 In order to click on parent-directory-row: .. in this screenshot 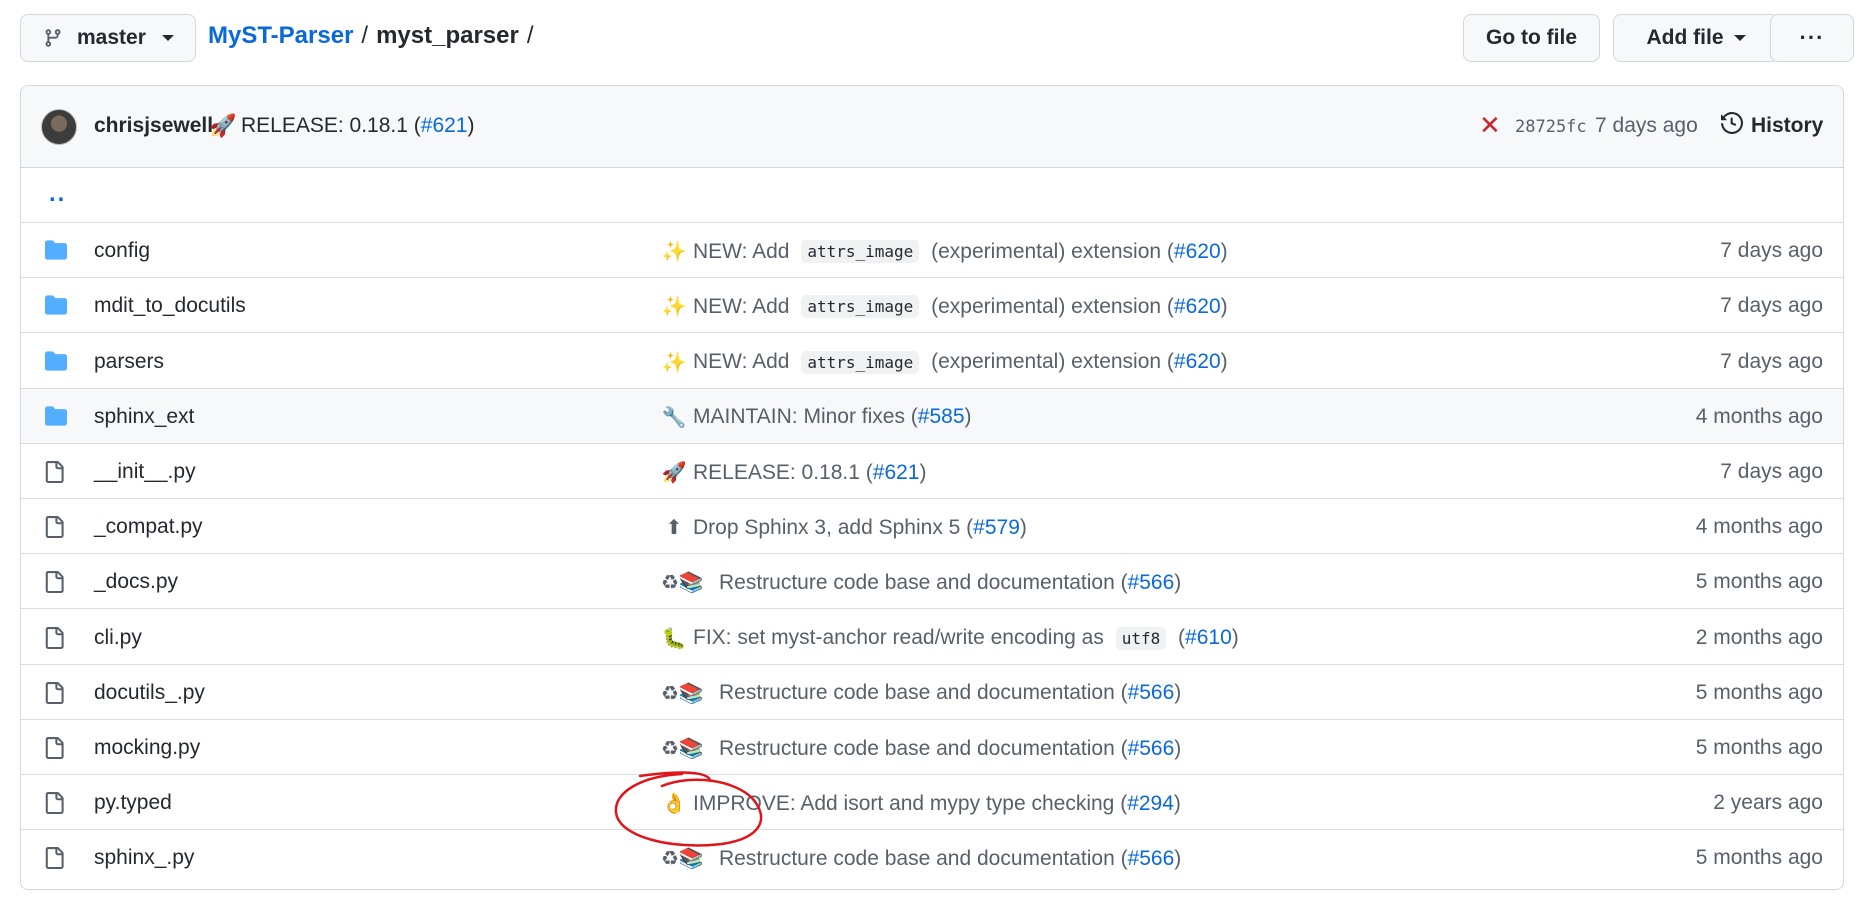, I will do `click(932, 195)`.